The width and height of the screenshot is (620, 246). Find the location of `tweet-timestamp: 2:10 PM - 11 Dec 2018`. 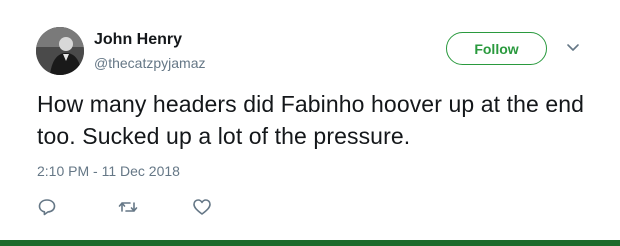

tweet-timestamp: 2:10 PM - 11 Dec 2018 is located at coordinates (108, 171).